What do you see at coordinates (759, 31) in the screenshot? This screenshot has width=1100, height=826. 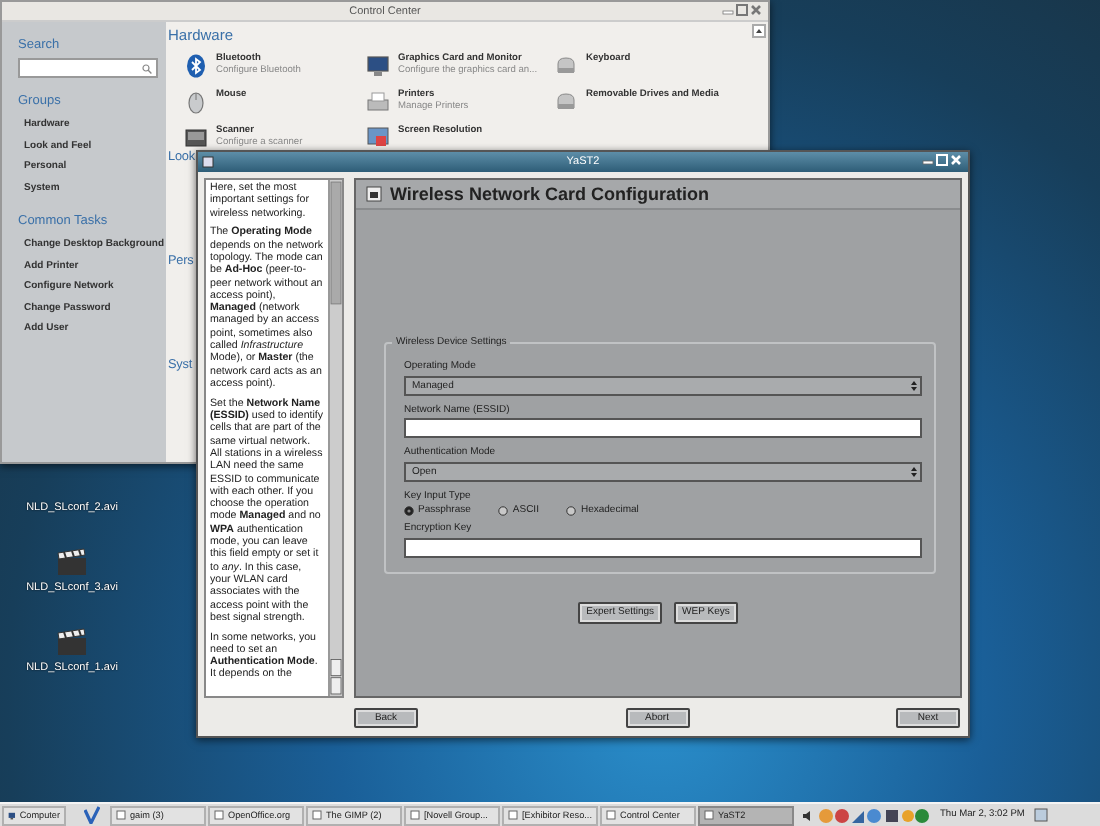 I see `scroll-up-icon` at bounding box center [759, 31].